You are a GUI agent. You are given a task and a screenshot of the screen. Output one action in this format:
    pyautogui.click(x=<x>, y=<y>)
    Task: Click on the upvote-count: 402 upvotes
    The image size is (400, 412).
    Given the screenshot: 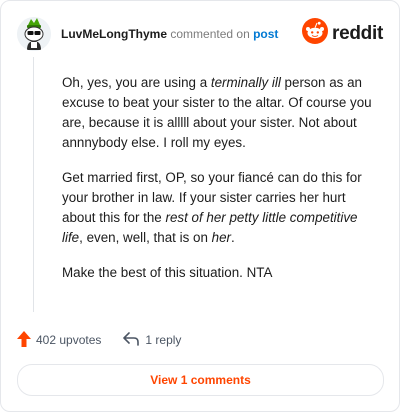 What is the action you would take?
    pyautogui.click(x=69, y=340)
    